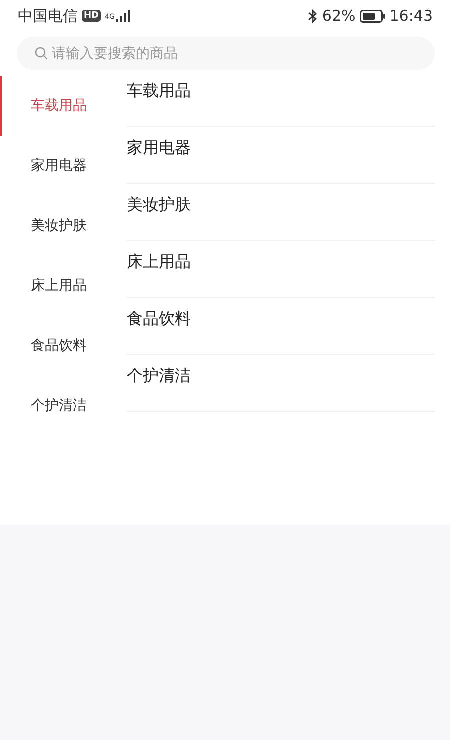 The width and height of the screenshot is (450, 750). What do you see at coordinates (313, 16) in the screenshot?
I see `bluetooth-icon` at bounding box center [313, 16].